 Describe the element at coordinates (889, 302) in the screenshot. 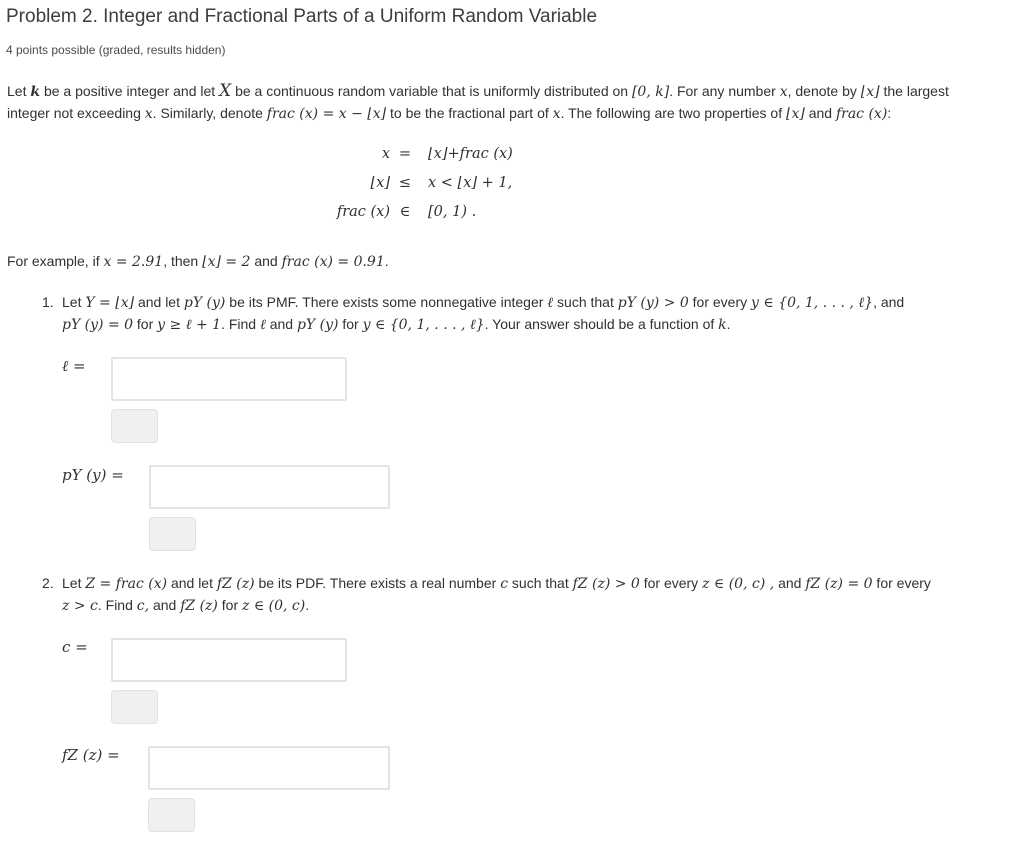

I see `text: , and` at that location.